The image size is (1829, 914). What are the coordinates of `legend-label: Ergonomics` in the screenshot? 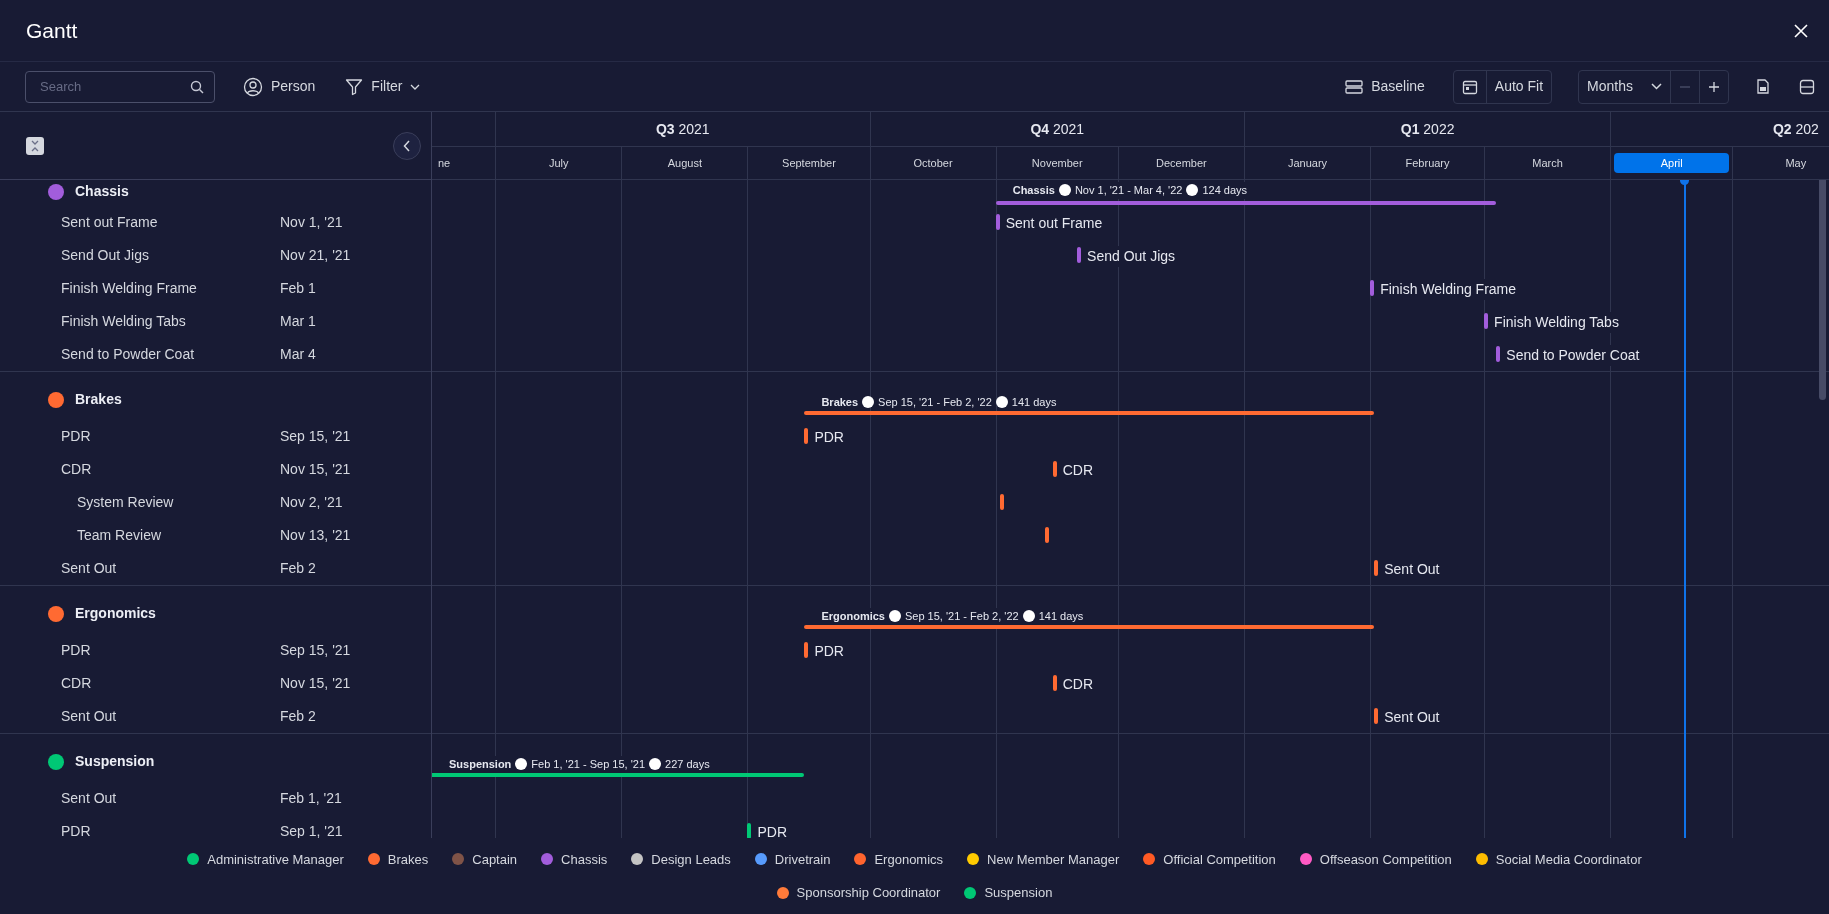 It's located at (909, 859).